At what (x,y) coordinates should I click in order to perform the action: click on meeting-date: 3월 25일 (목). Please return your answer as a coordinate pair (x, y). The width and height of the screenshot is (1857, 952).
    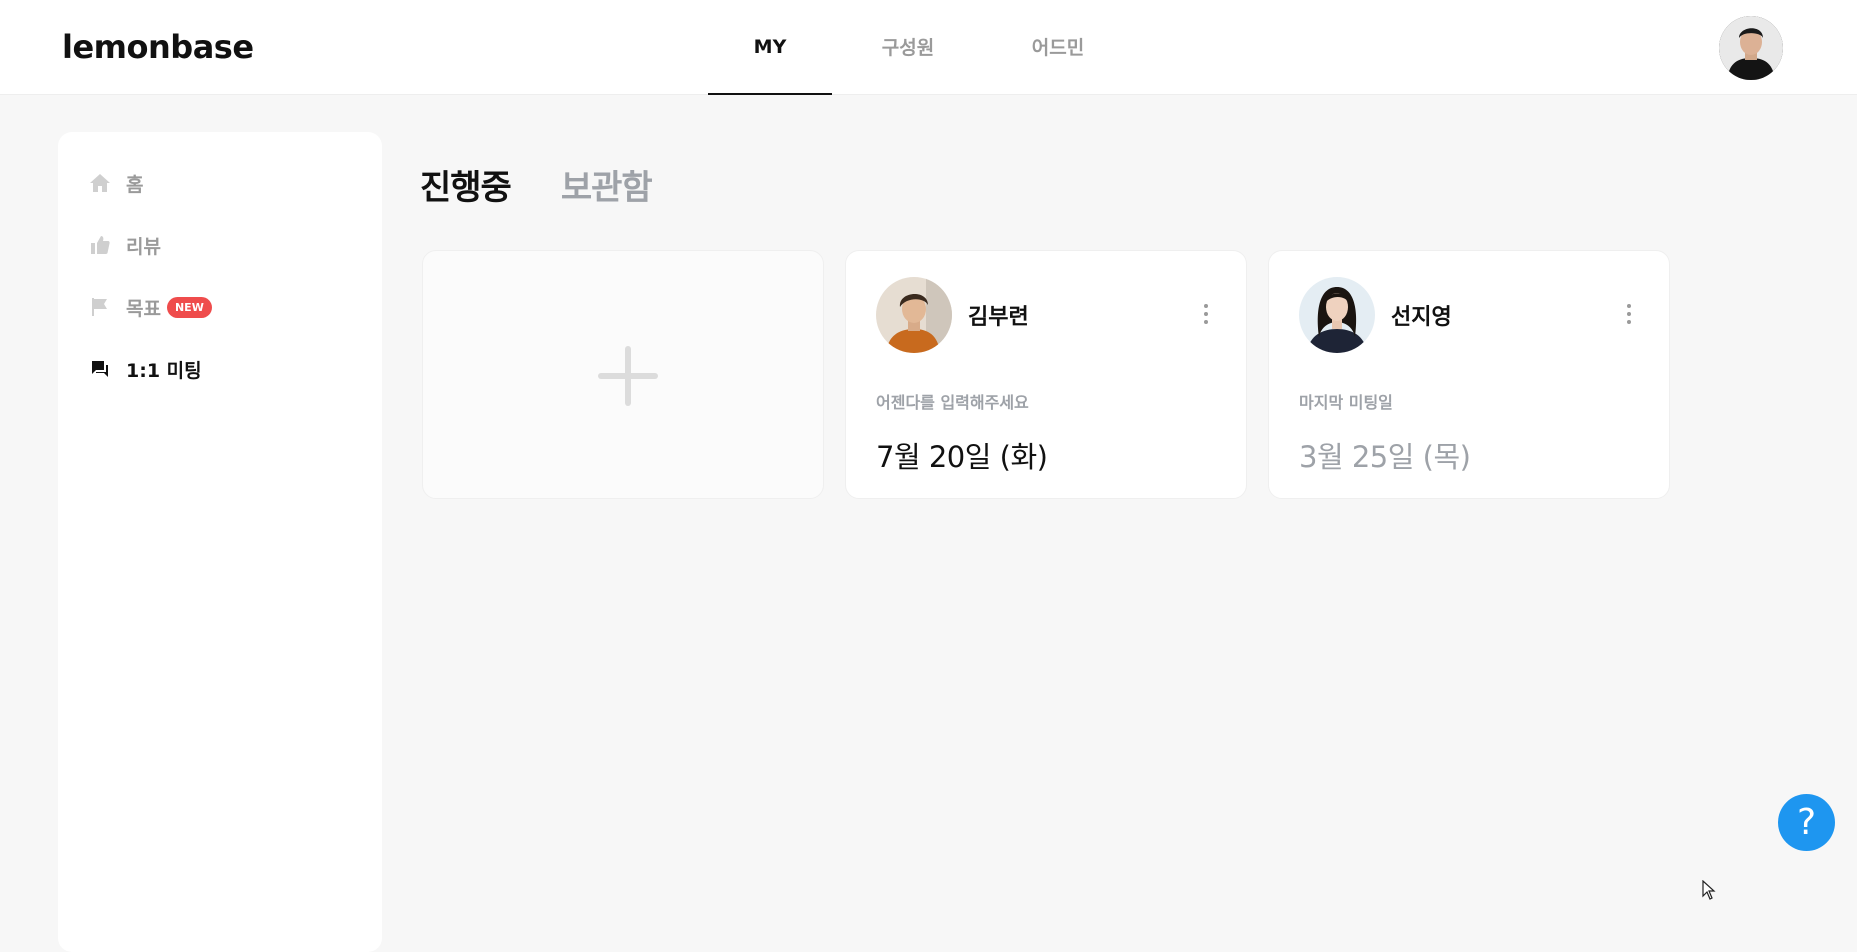
    Looking at the image, I should click on (1385, 457).